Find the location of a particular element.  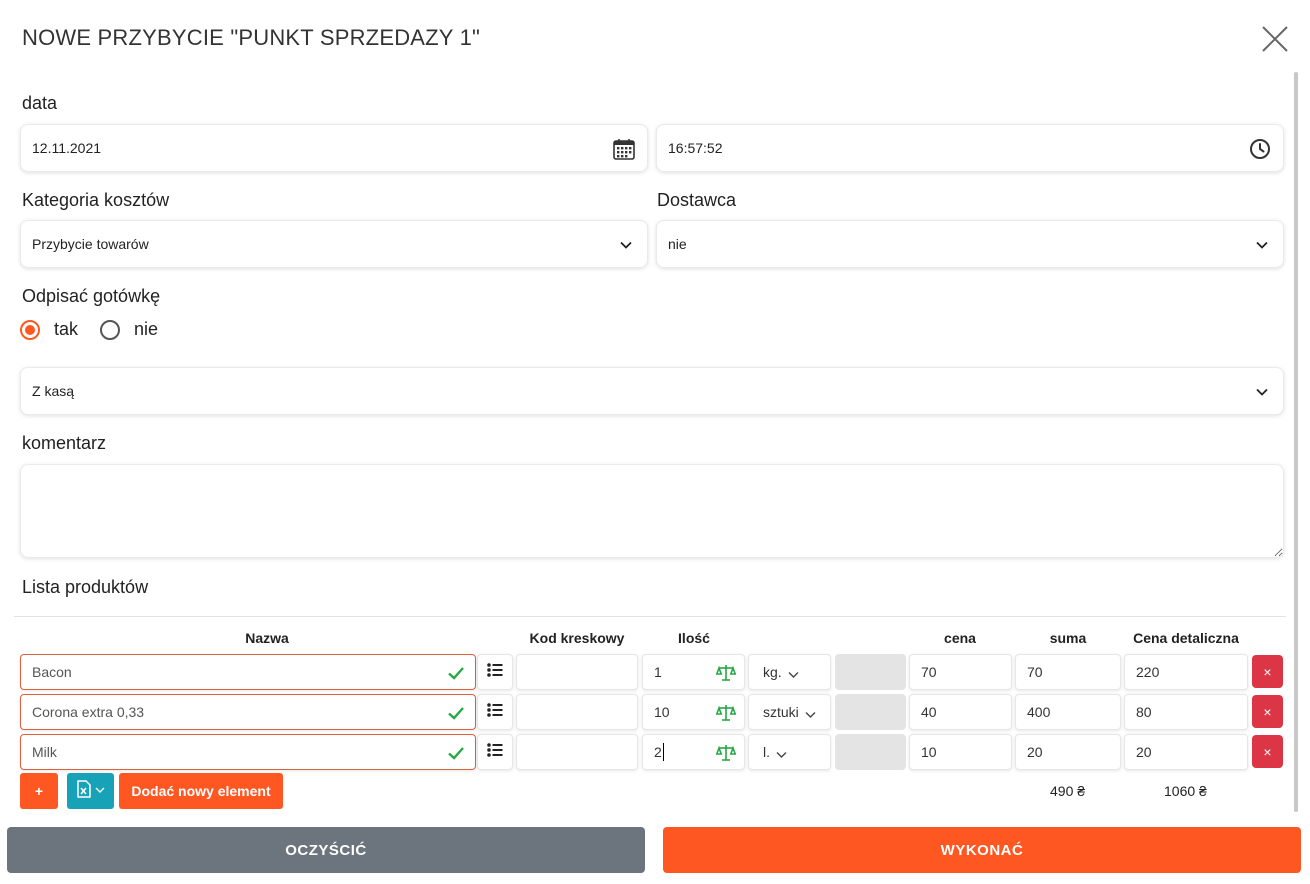

comment-textarea is located at coordinates (652, 511).